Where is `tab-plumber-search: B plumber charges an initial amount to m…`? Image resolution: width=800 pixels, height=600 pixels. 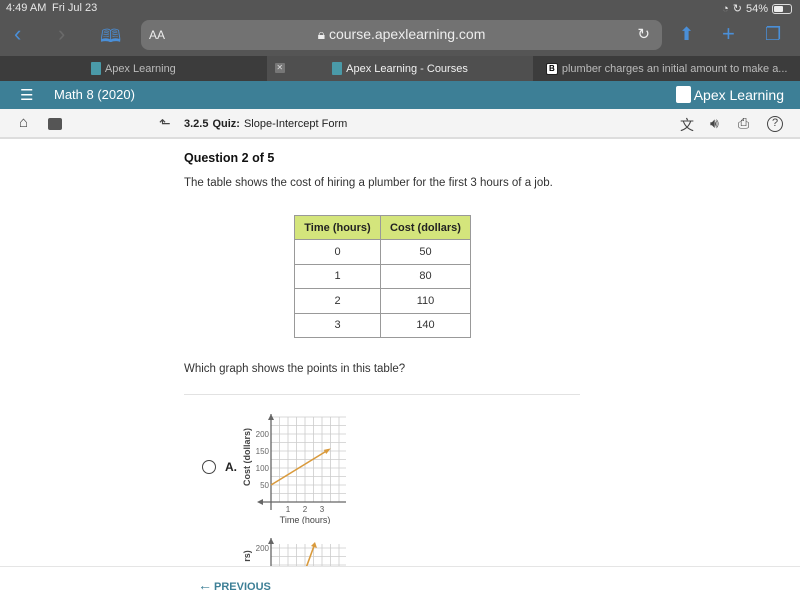
tab-plumber-search: B plumber charges an initial amount to m… is located at coordinates (666, 68).